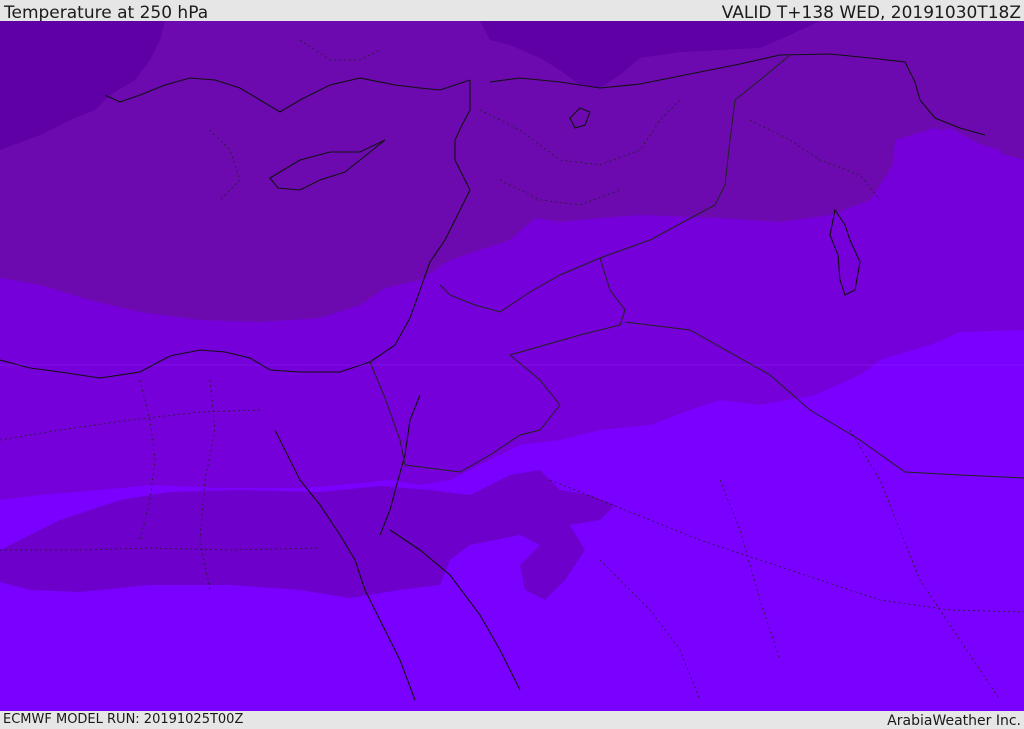 This screenshot has width=1024, height=729. I want to click on model-run-label: ECMWF MODEL RUN: 20191025T00Z, so click(123, 719).